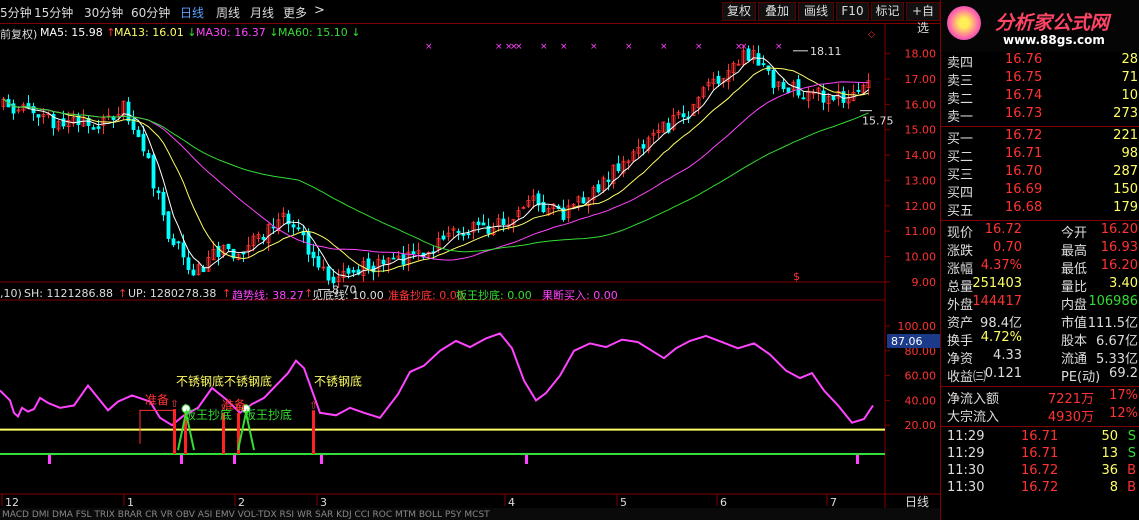  Describe the element at coordinates (878, 121) in the screenshot. I see `recent-marker-label: 15.75` at that location.